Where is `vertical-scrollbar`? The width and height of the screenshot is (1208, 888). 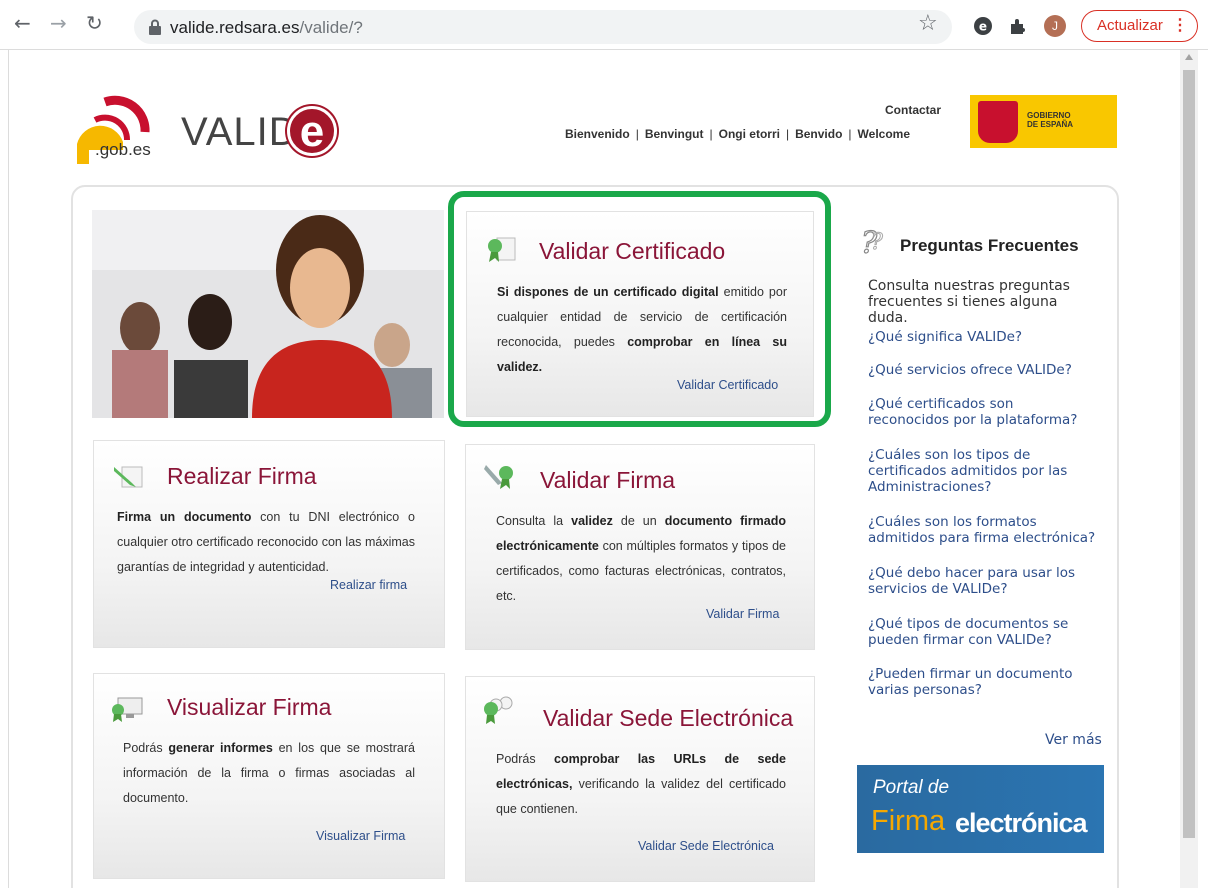 vertical-scrollbar is located at coordinates (1189, 469).